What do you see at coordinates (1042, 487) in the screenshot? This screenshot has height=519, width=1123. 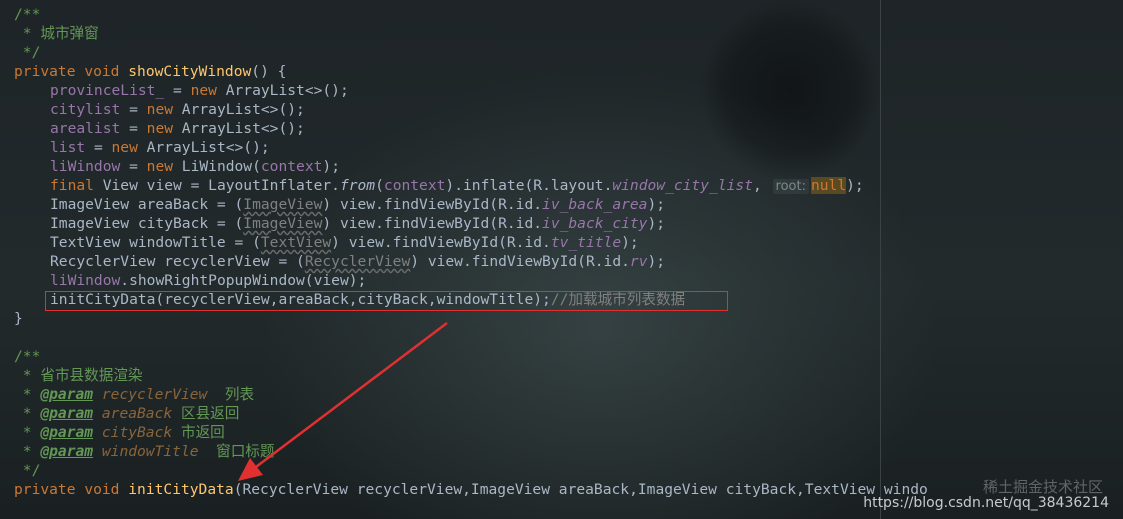 I see `watermark-overlay-text: 稀土掘金技术社区` at bounding box center [1042, 487].